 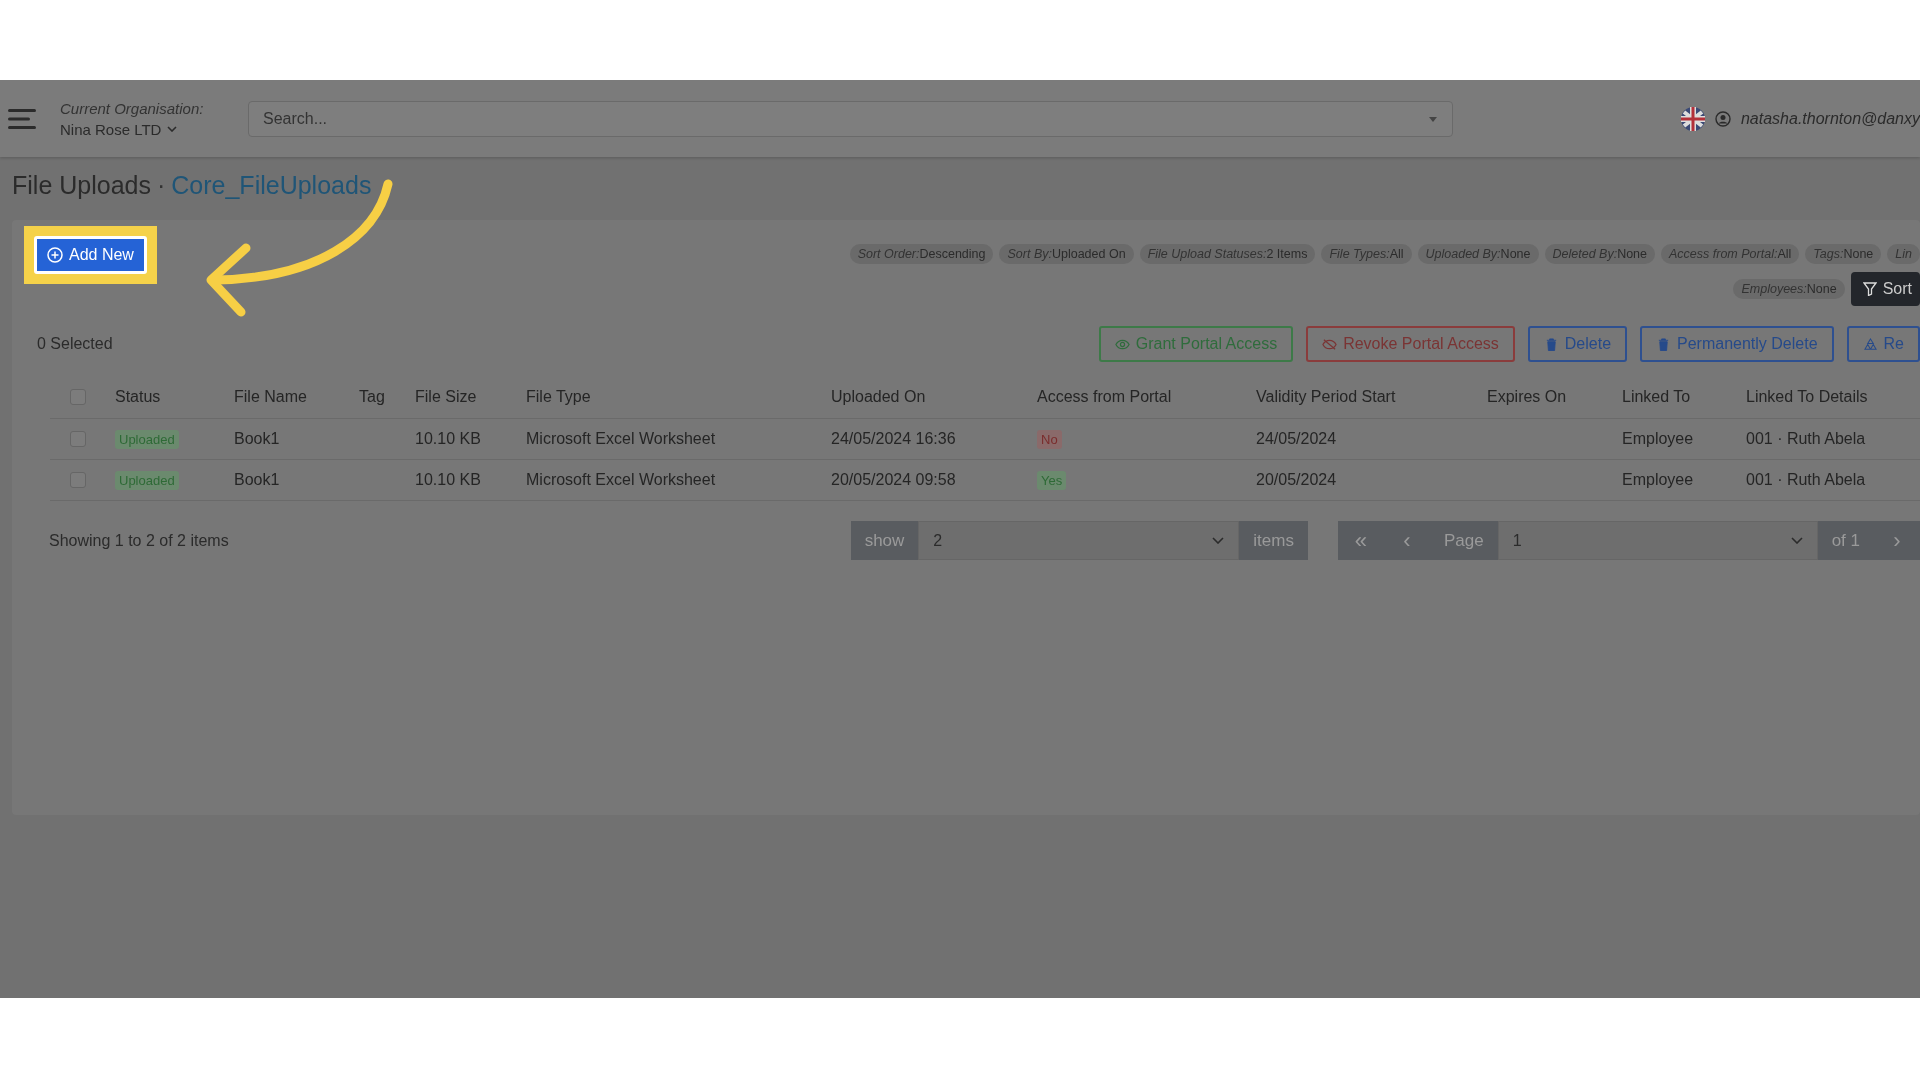 What do you see at coordinates (1722, 118) in the screenshot?
I see `user-icon` at bounding box center [1722, 118].